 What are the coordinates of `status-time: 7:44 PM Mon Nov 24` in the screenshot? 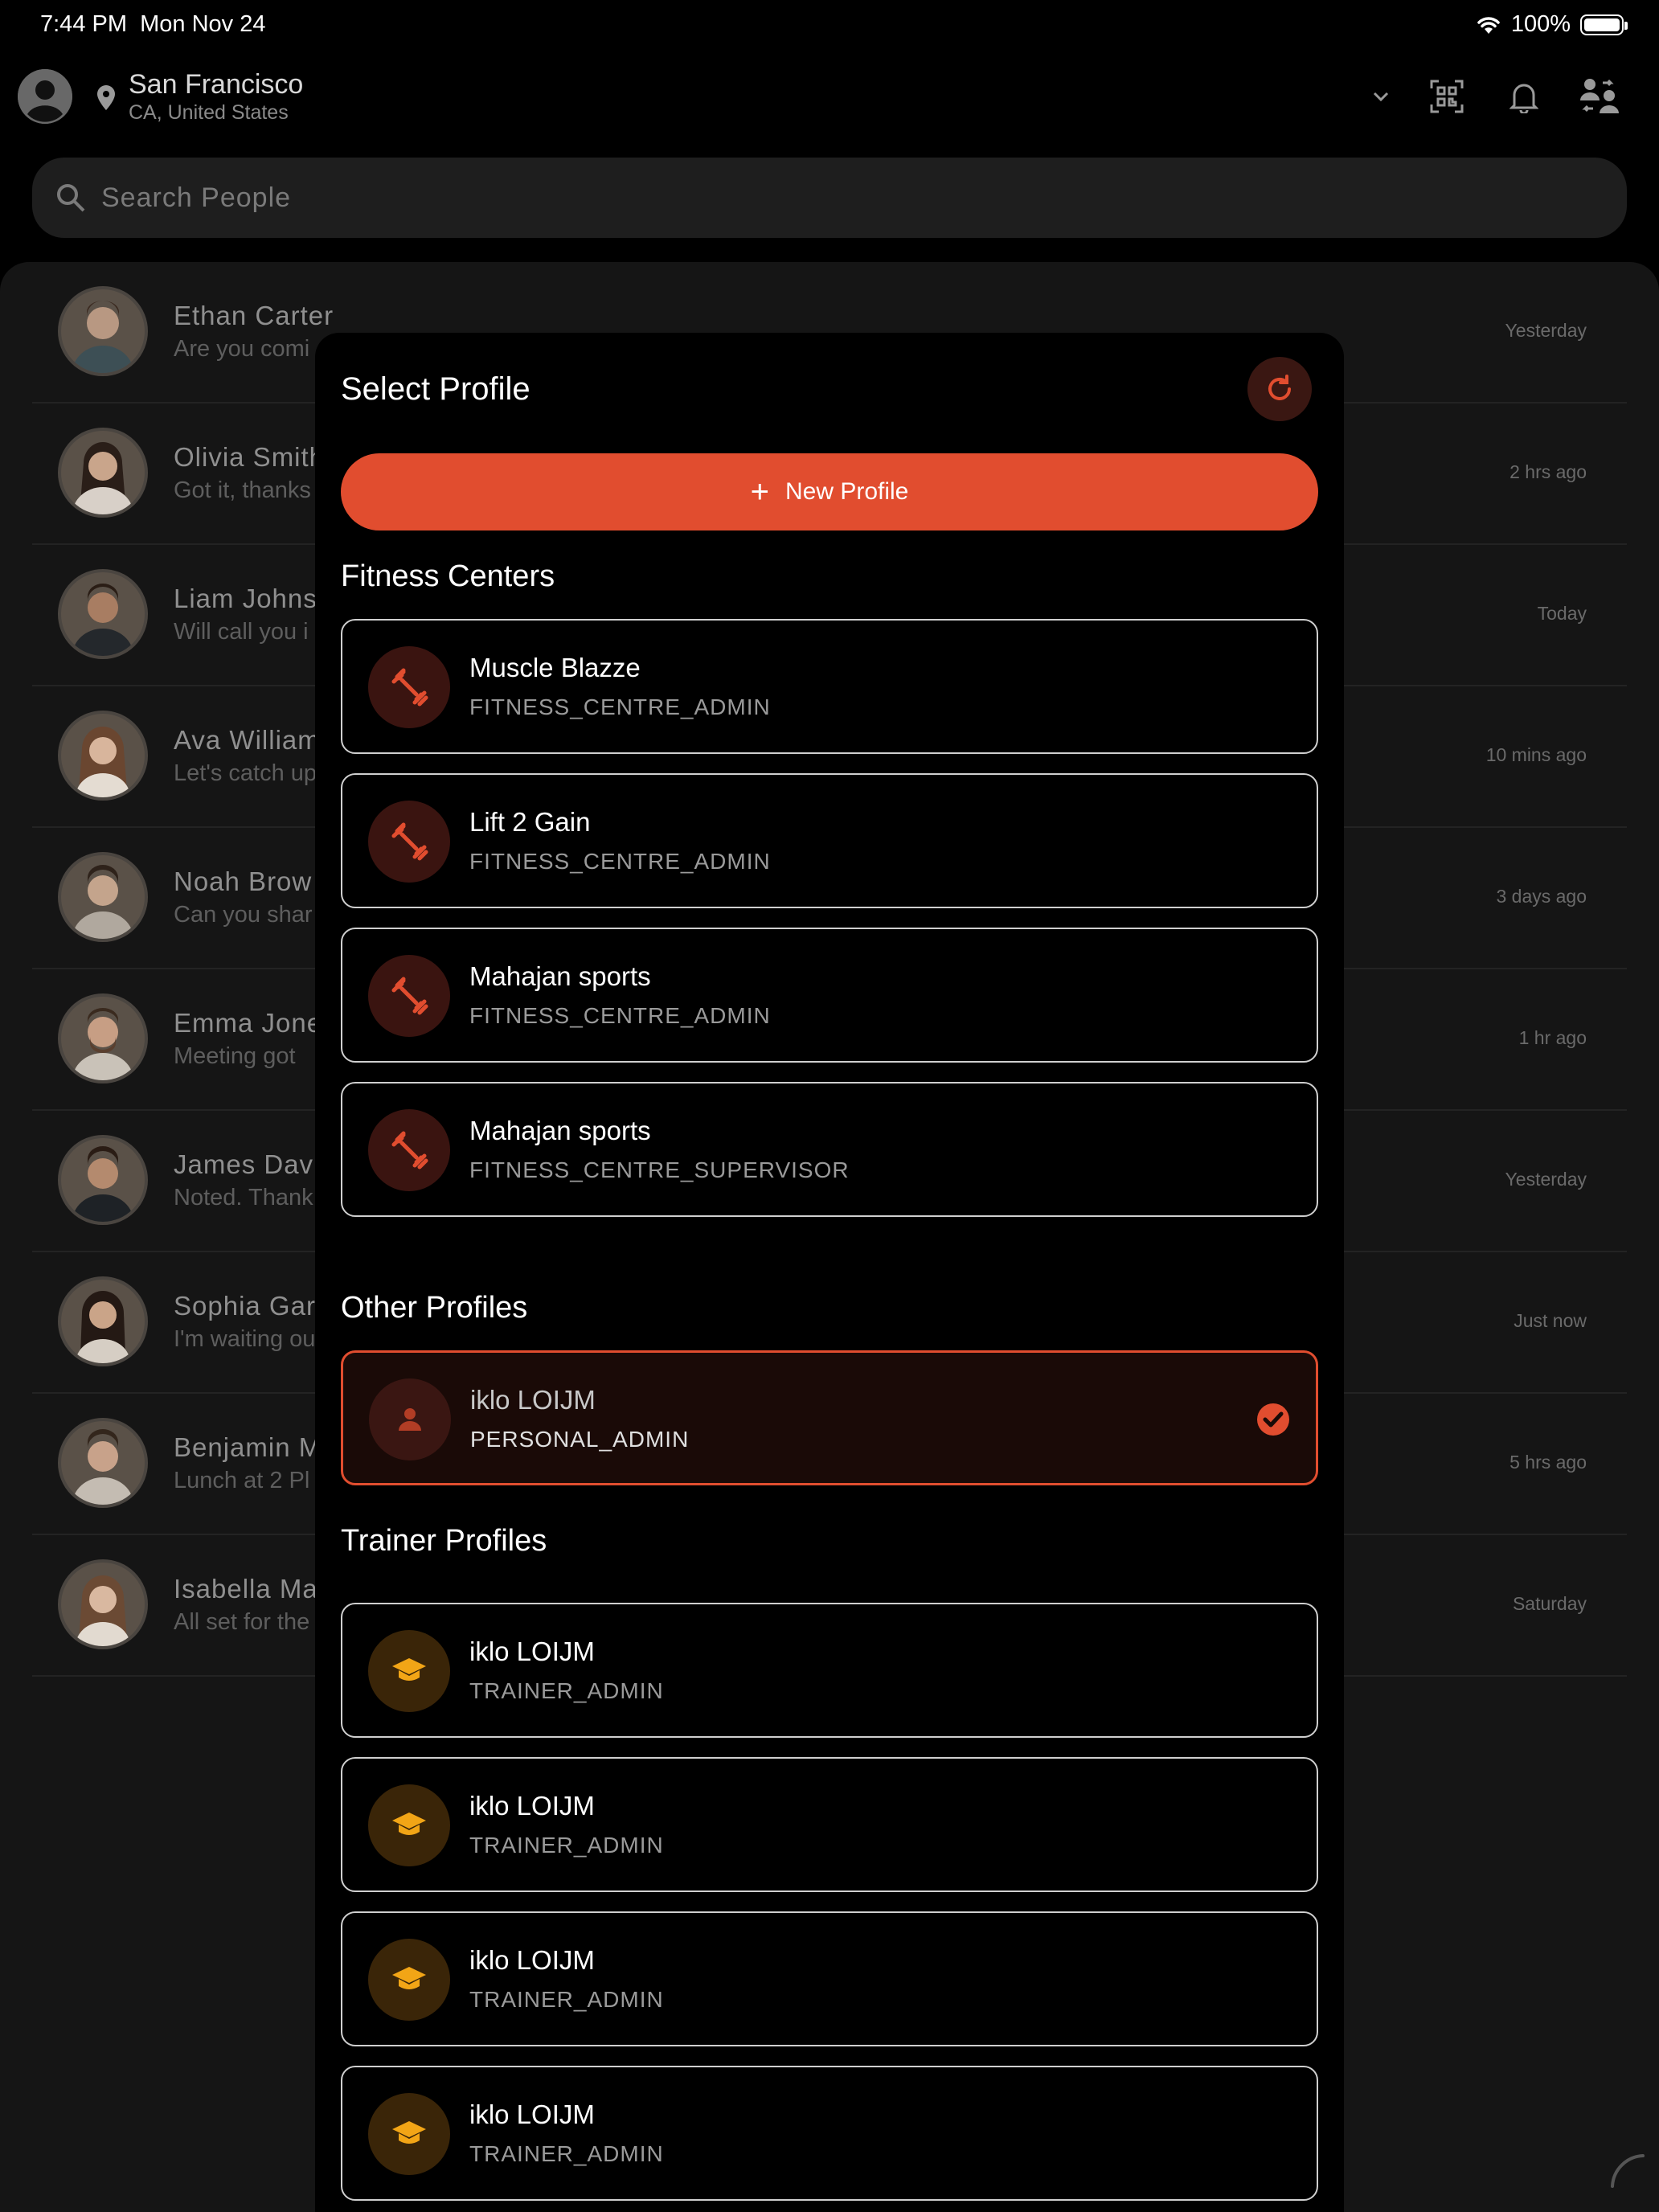 It's located at (152, 24).